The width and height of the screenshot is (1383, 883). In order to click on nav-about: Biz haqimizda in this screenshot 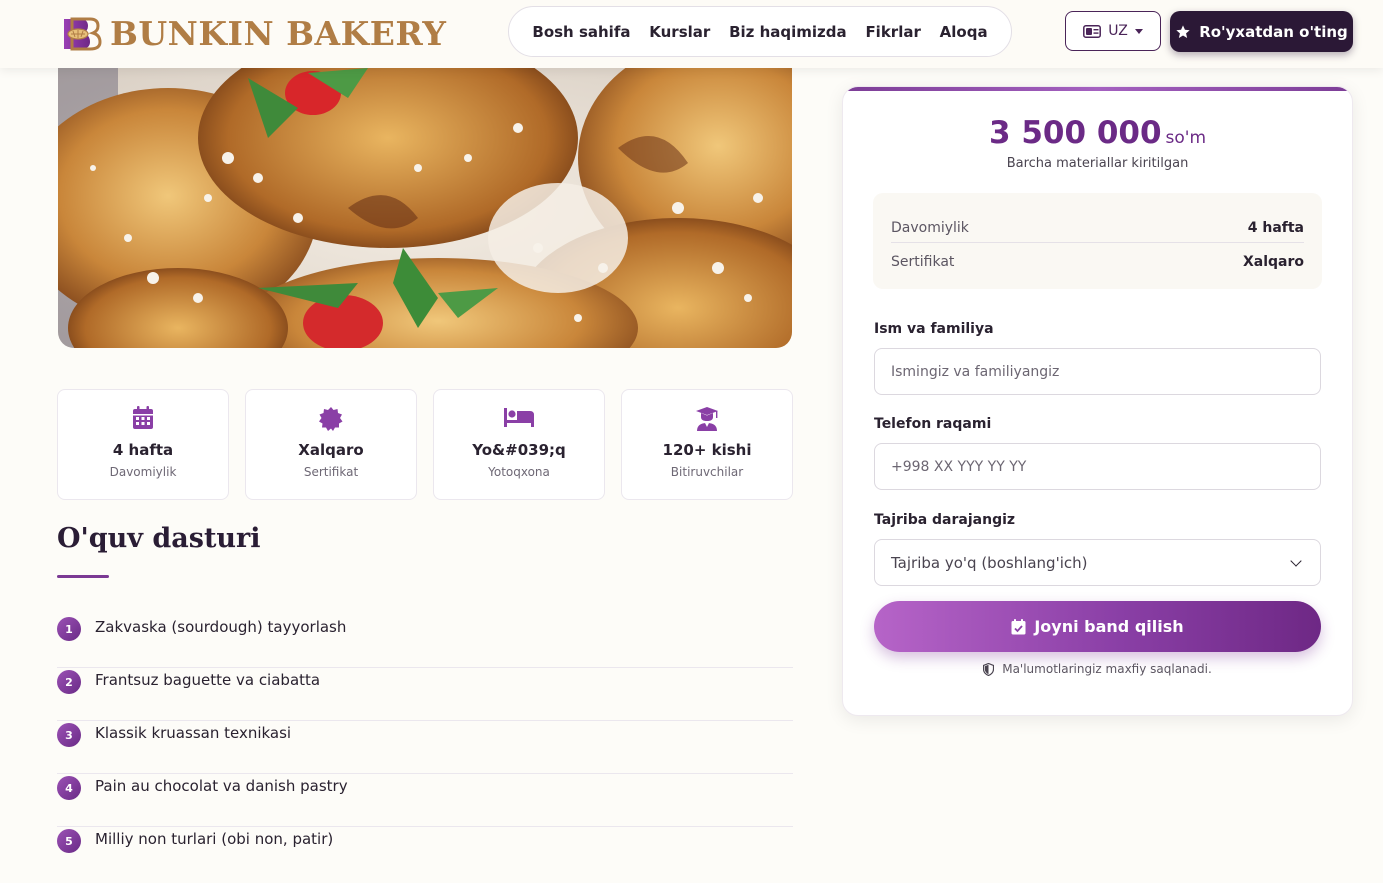, I will do `click(788, 32)`.